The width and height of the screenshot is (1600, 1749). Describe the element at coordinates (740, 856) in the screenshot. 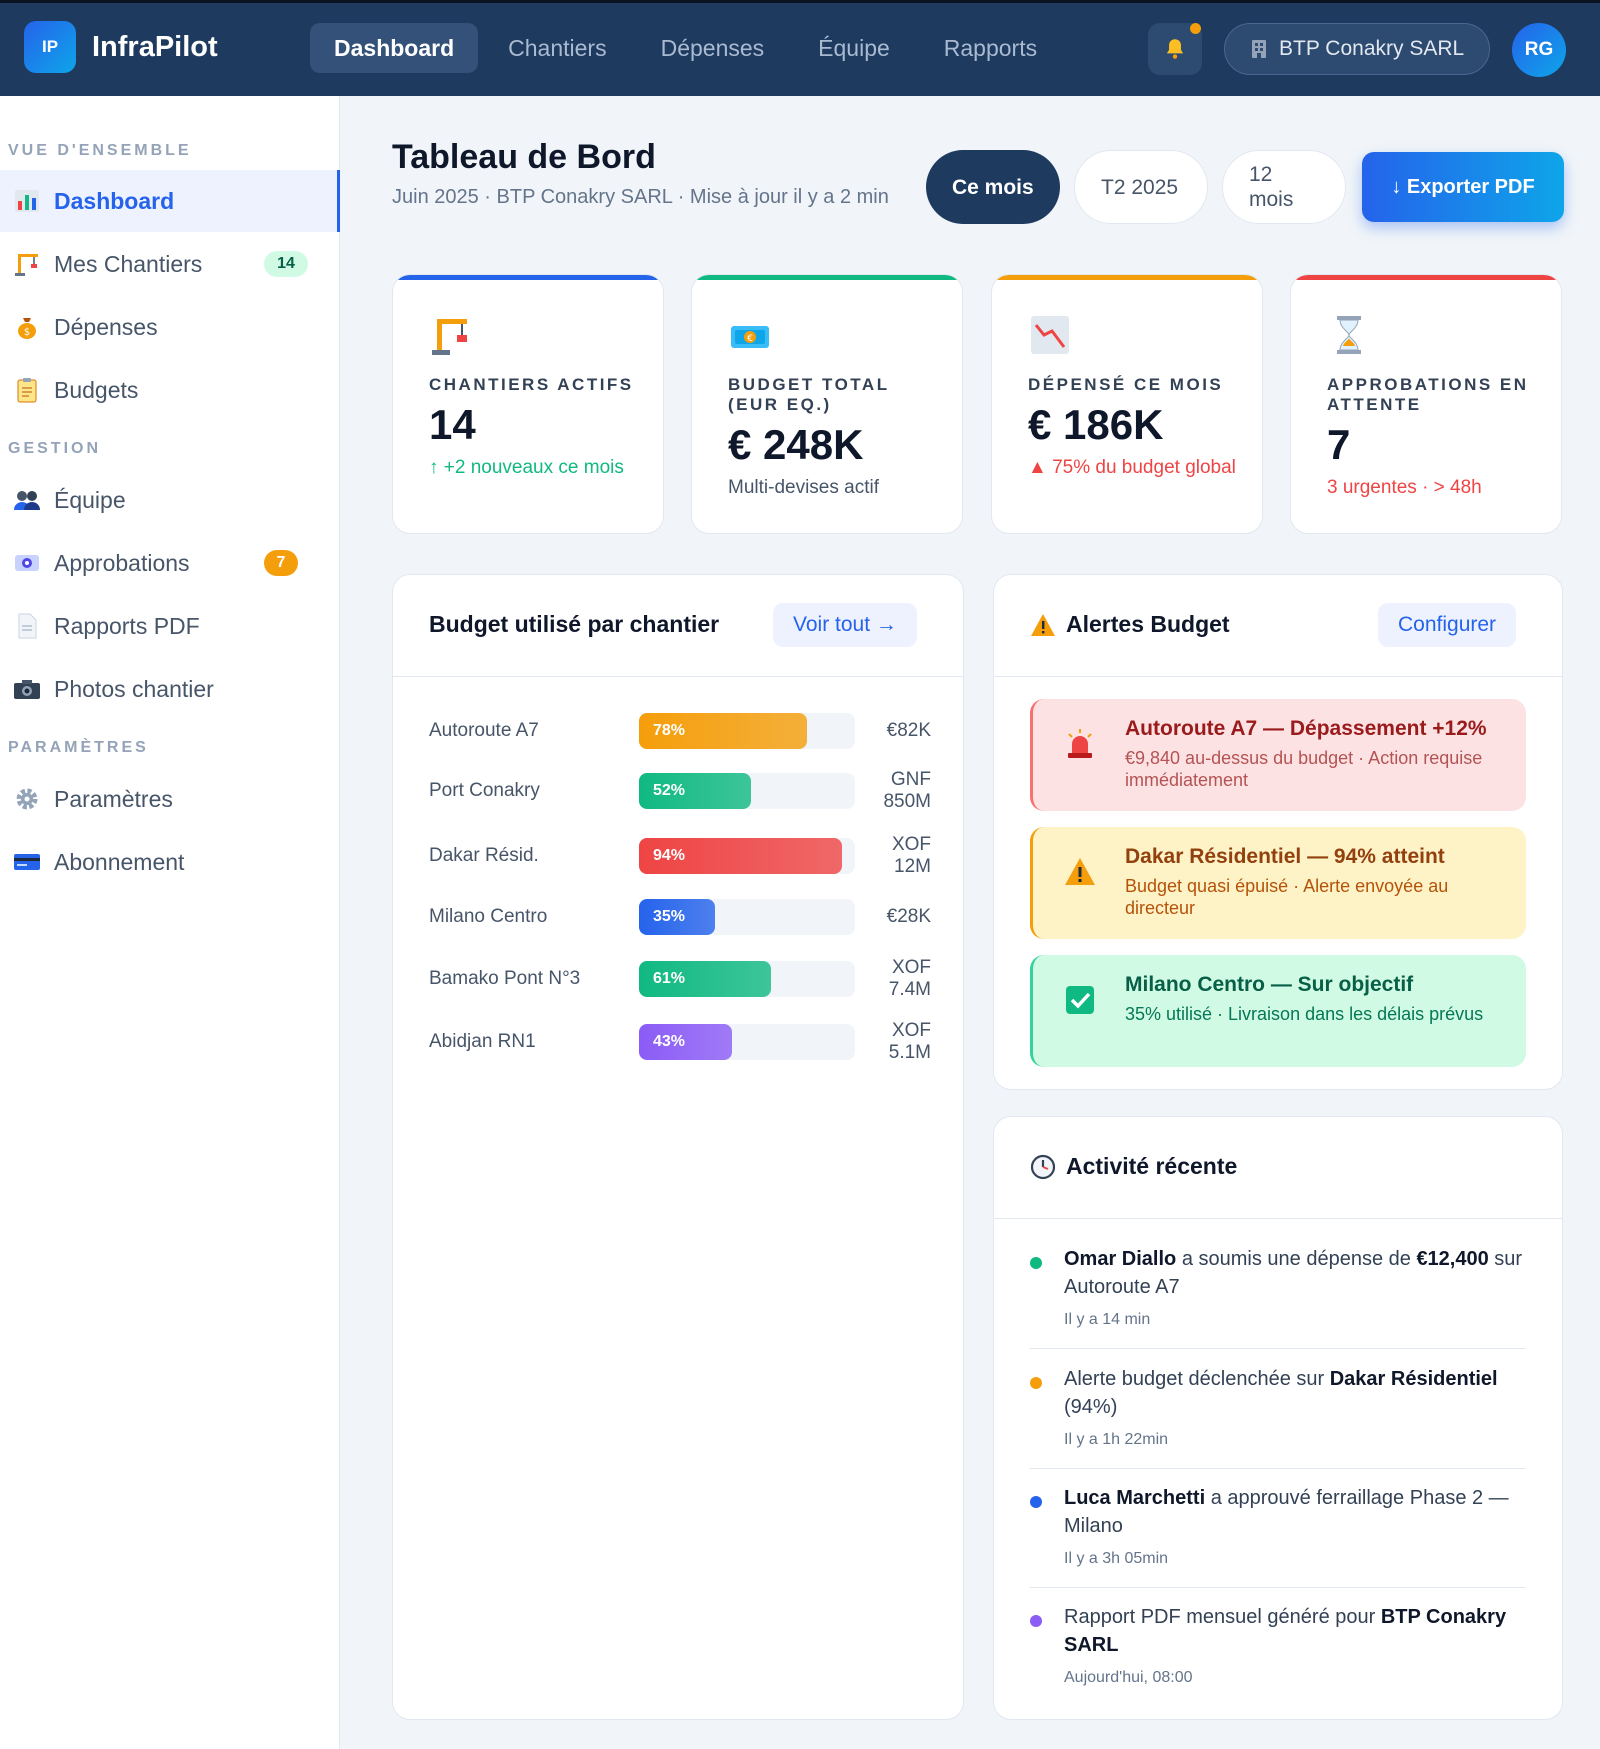

I see `bar-fill: 94%` at that location.